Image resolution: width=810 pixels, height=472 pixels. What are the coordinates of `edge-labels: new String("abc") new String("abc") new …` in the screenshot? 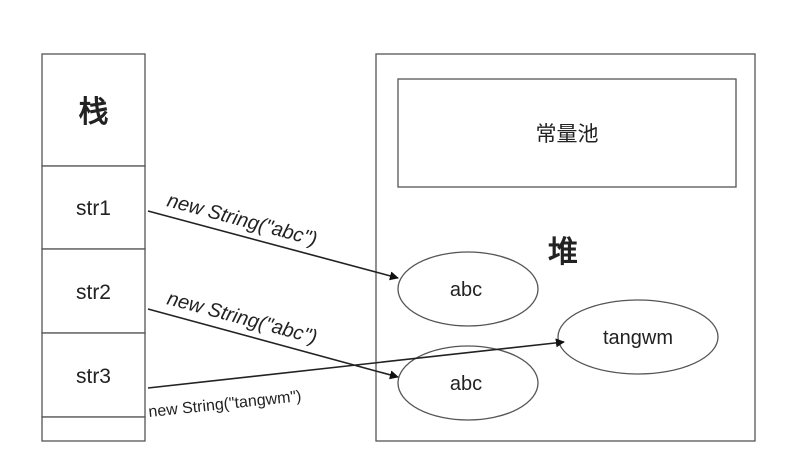 It's located at (234, 305).